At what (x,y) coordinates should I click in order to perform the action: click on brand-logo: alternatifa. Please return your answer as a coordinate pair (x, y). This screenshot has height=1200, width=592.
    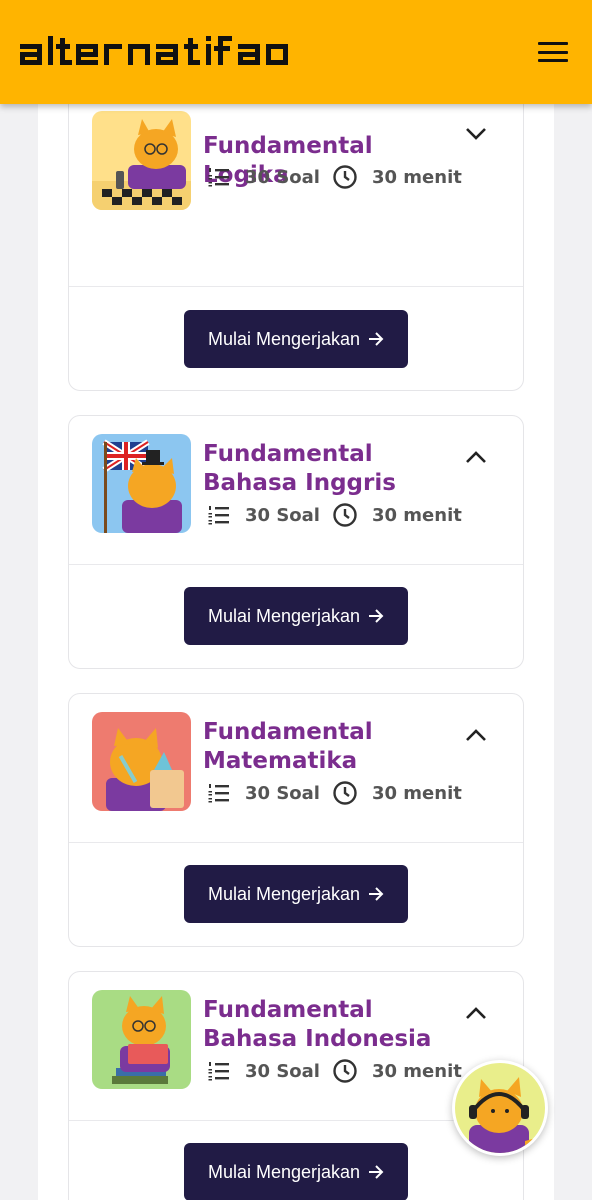
    Looking at the image, I should click on (154, 50).